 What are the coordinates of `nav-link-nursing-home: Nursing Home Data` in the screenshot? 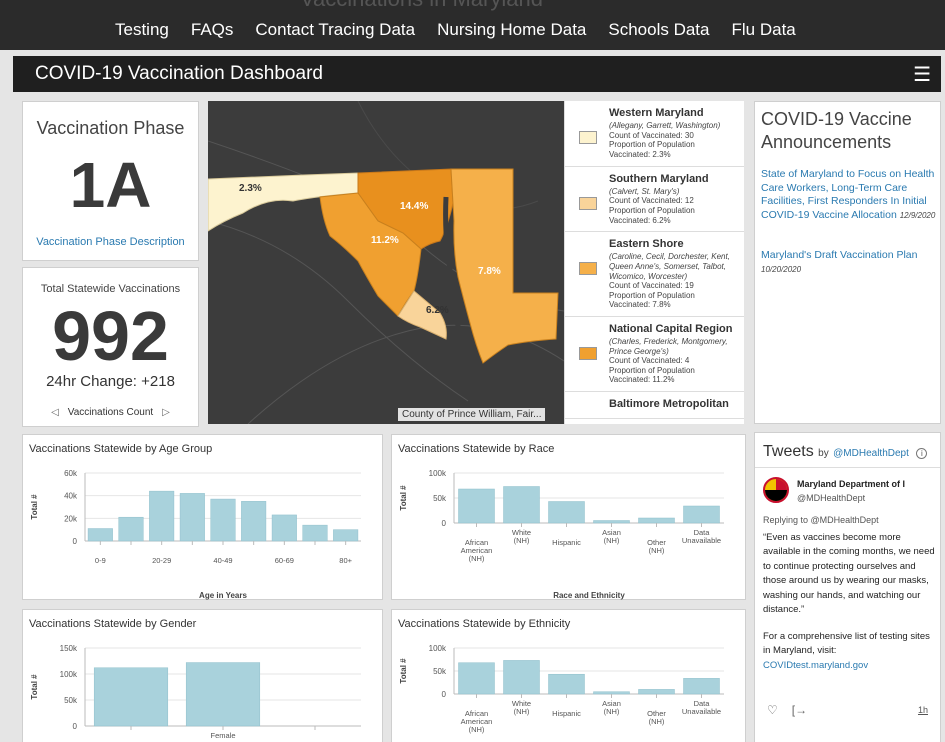 It's located at (511, 30).